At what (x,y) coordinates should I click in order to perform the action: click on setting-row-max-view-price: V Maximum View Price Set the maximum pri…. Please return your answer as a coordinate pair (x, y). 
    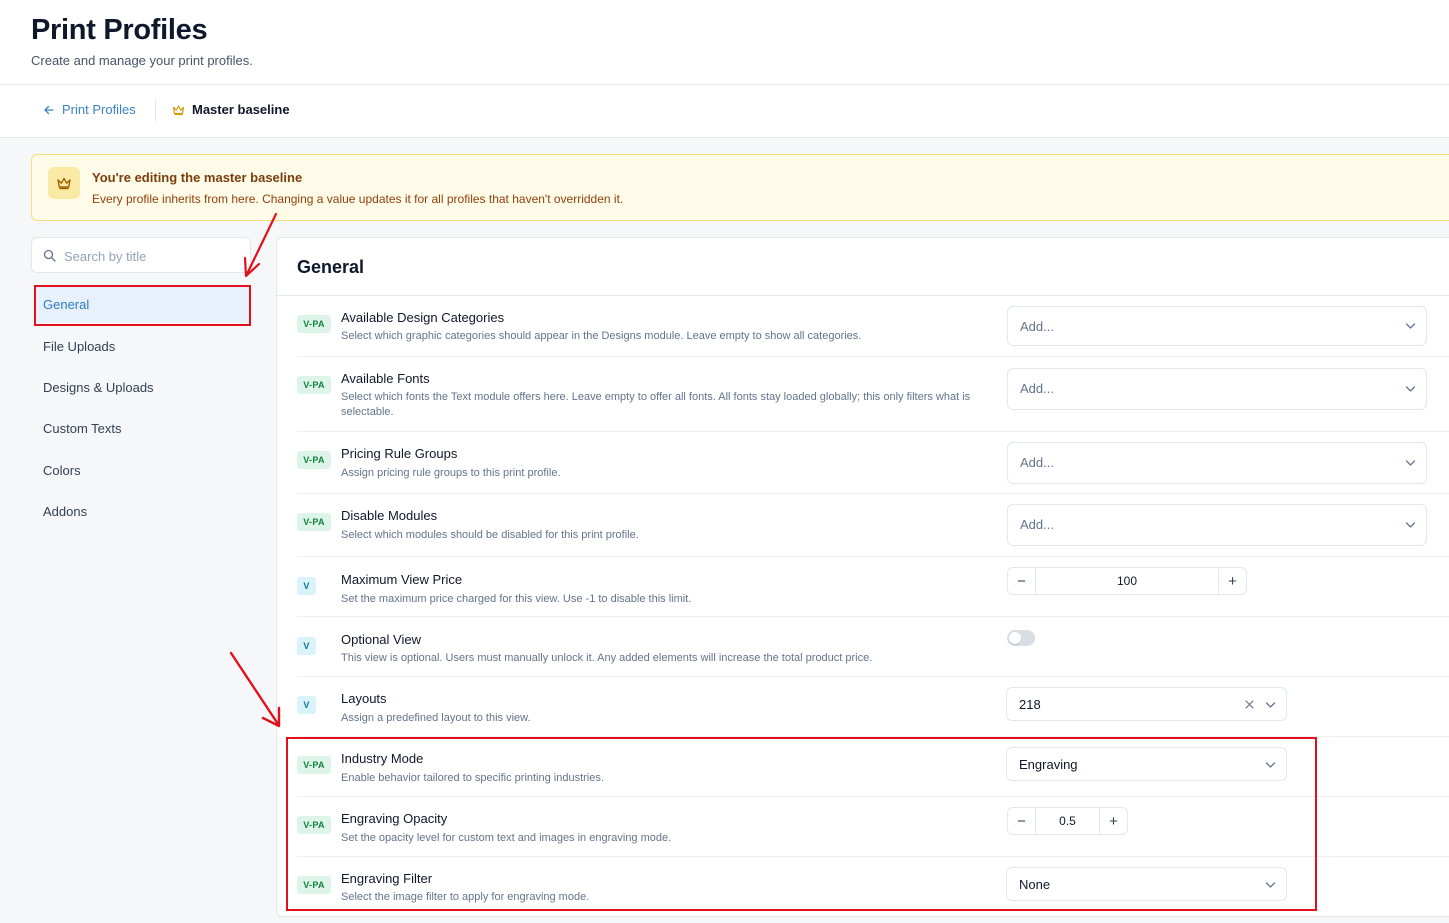
    Looking at the image, I should click on (873, 587).